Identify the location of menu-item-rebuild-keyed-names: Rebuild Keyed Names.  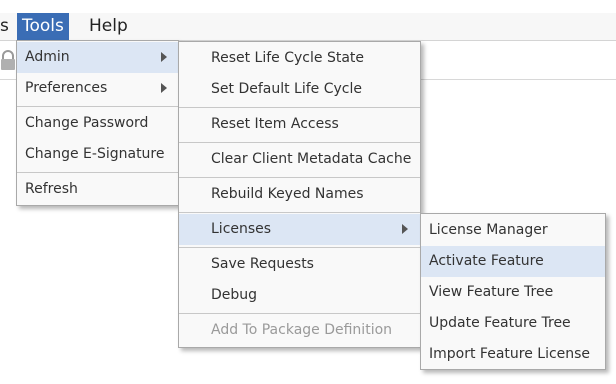
(299, 194).